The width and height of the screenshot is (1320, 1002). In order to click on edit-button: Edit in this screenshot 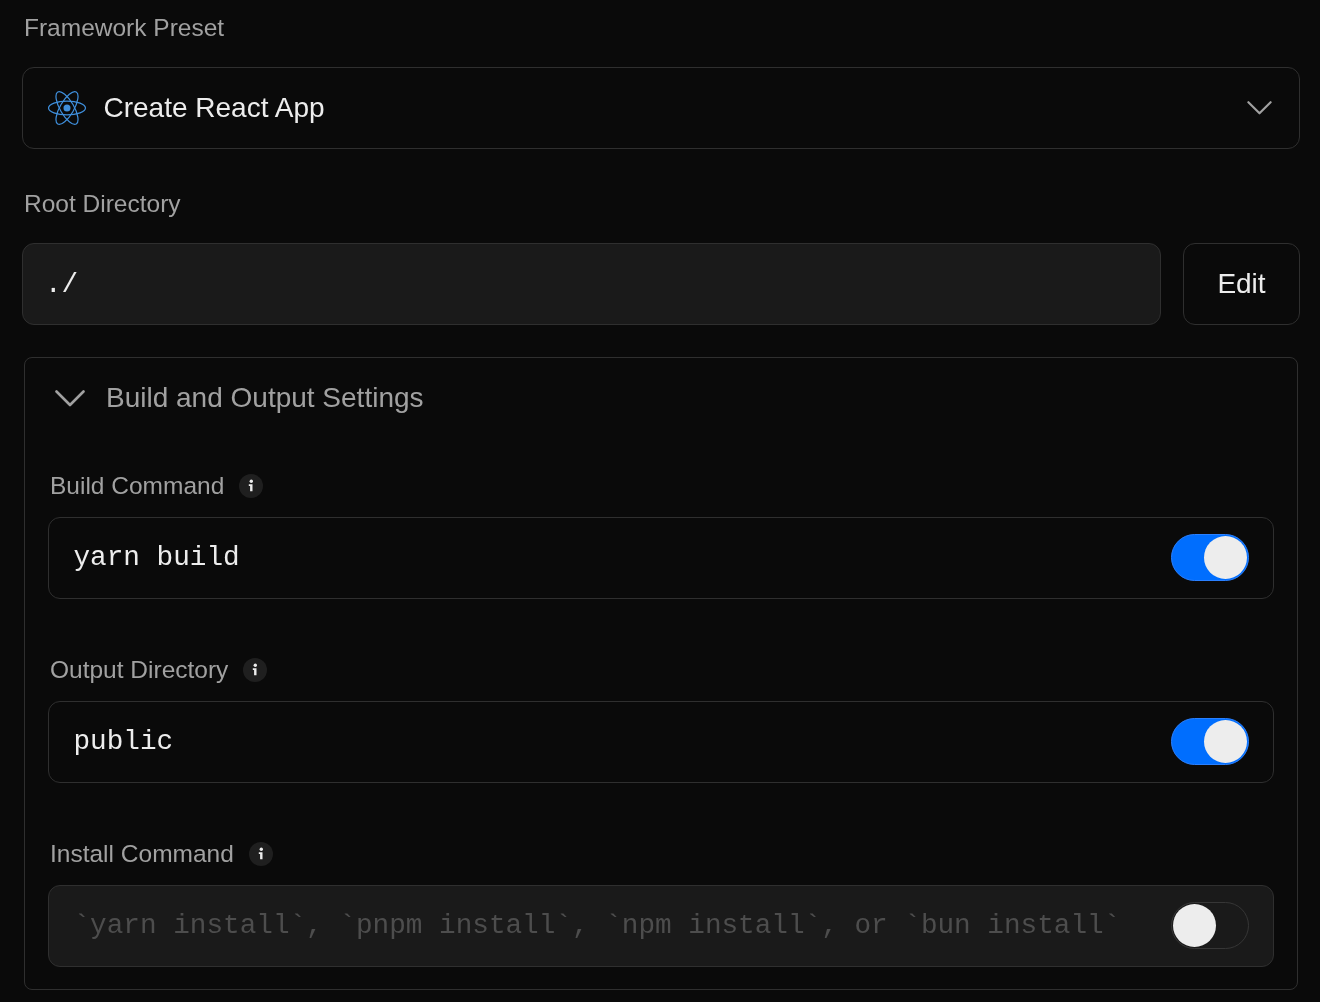, I will do `click(1241, 284)`.